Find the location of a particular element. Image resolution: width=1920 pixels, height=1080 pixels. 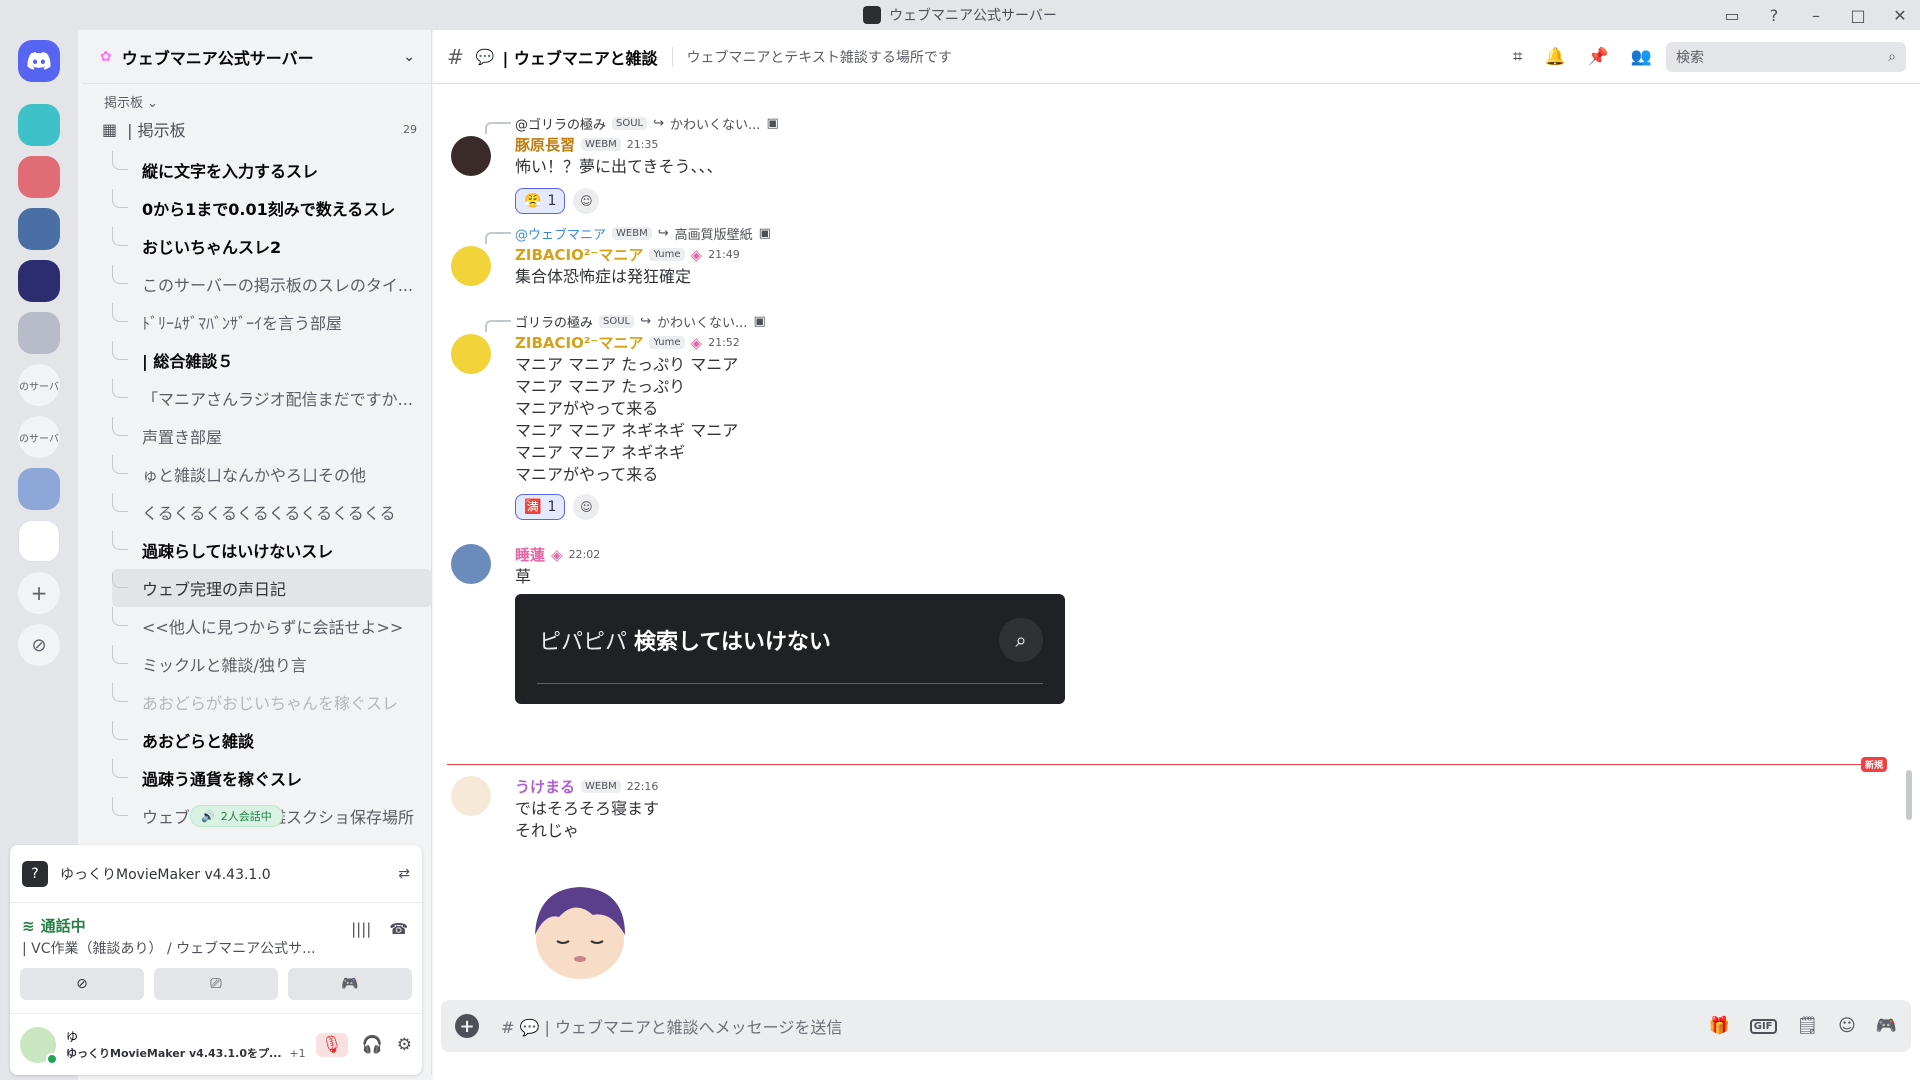

voice-pill-text: 2人会話中 is located at coordinates (246, 816).